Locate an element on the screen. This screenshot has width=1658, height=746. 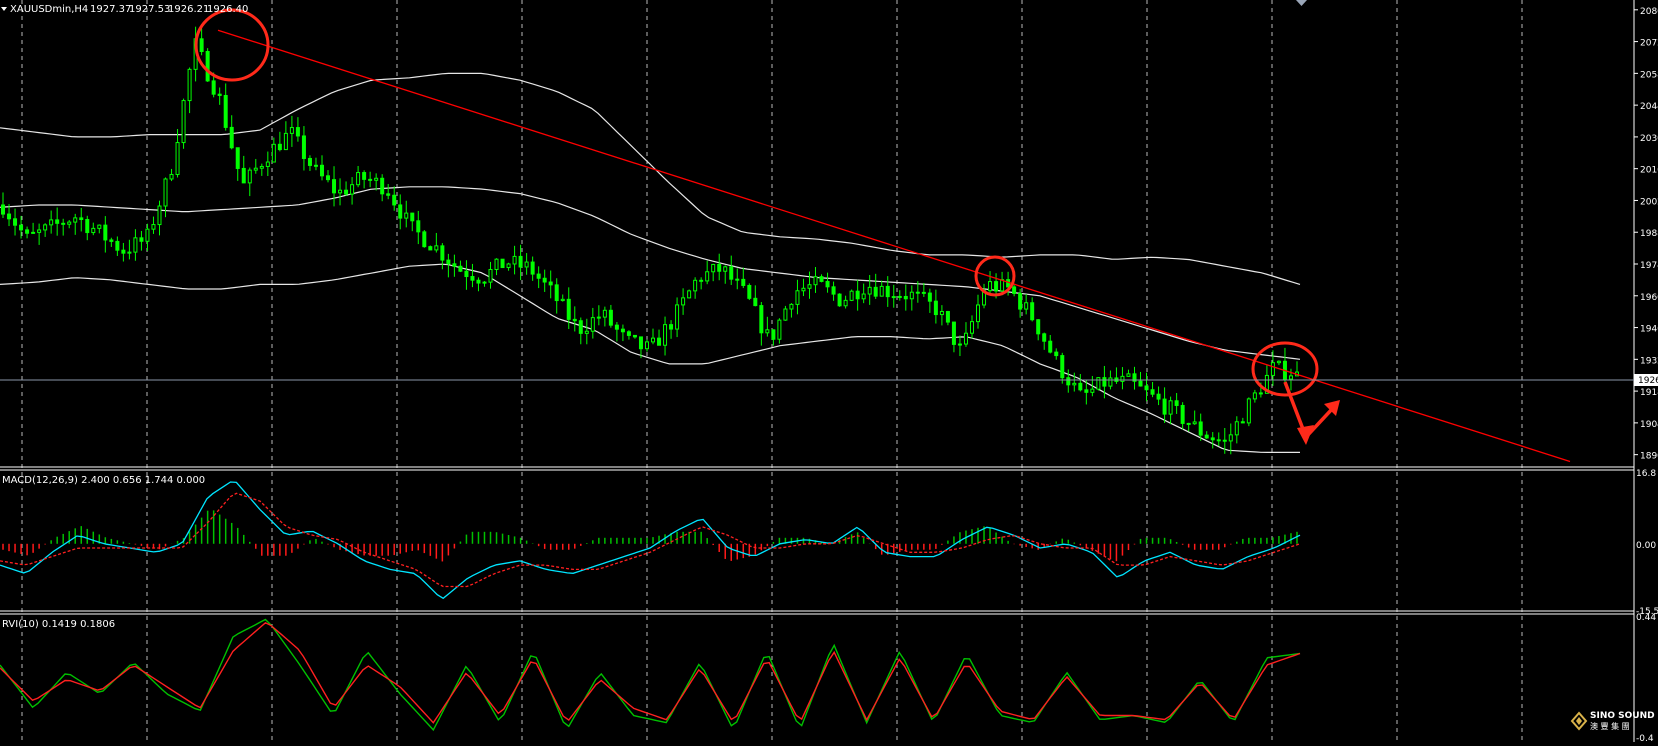
price-tick-label-2: 2058 is located at coordinates (1649, 75).